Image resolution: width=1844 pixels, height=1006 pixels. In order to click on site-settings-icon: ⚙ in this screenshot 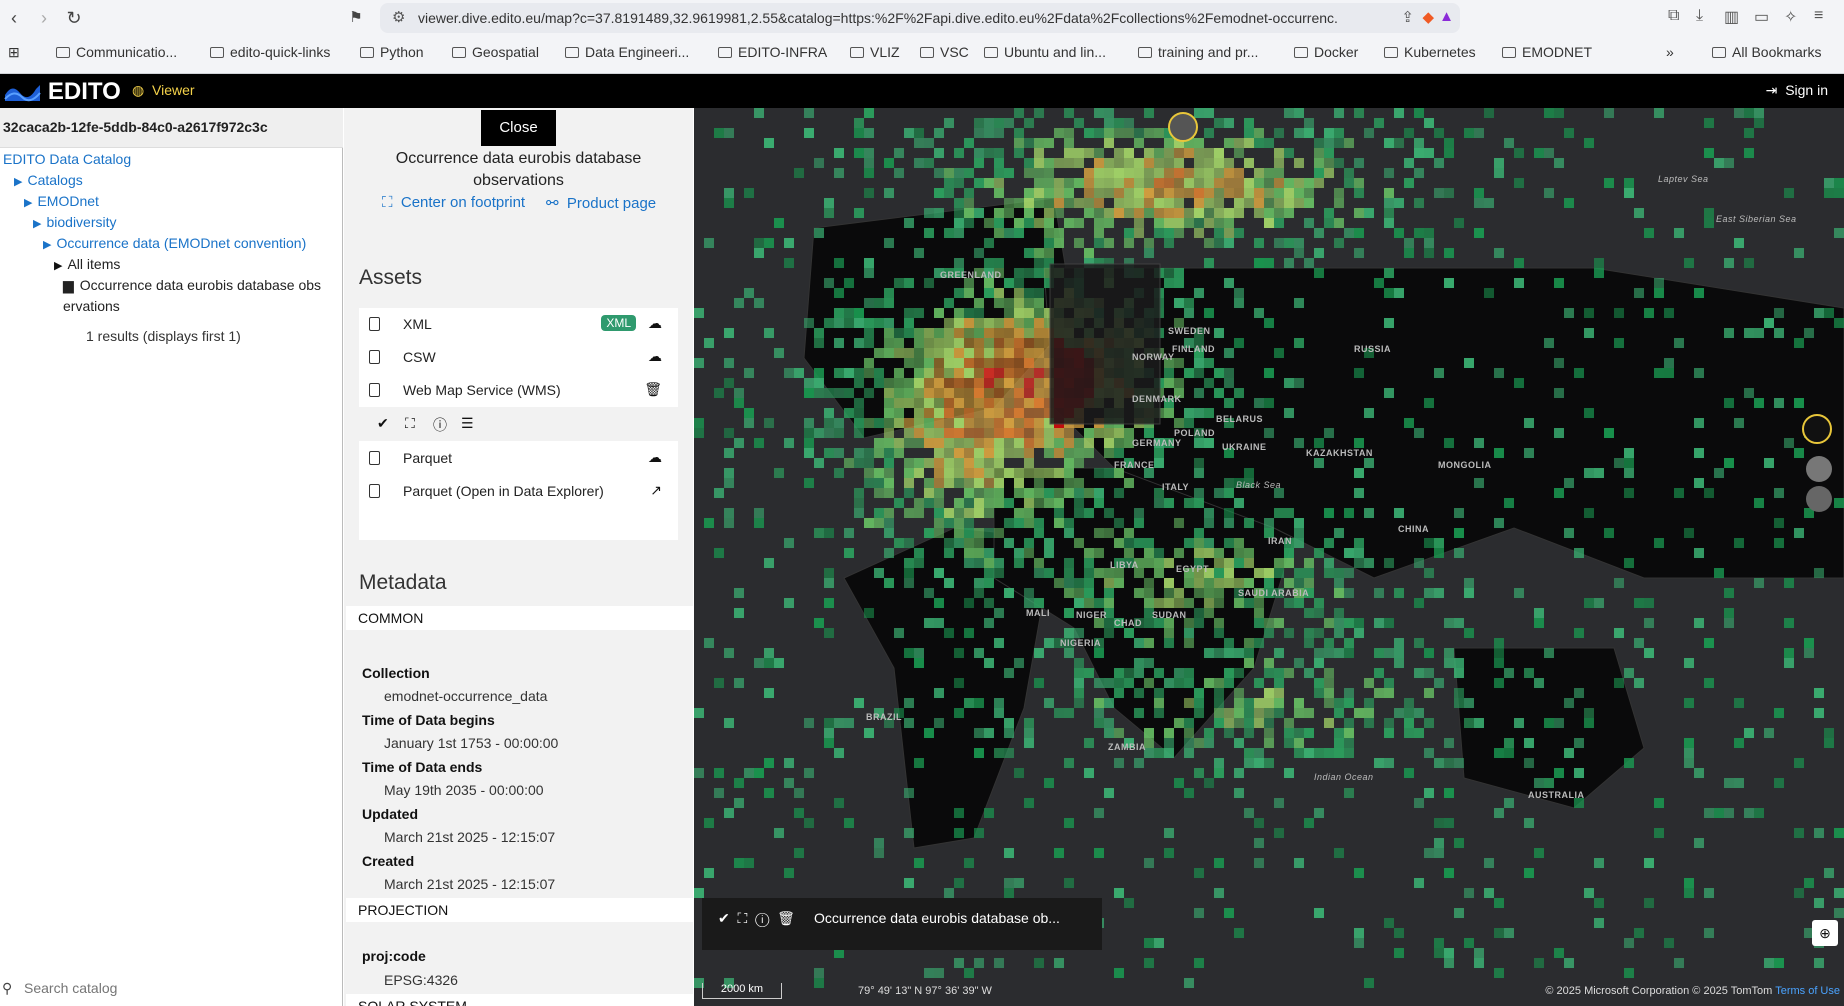, I will do `click(398, 17)`.